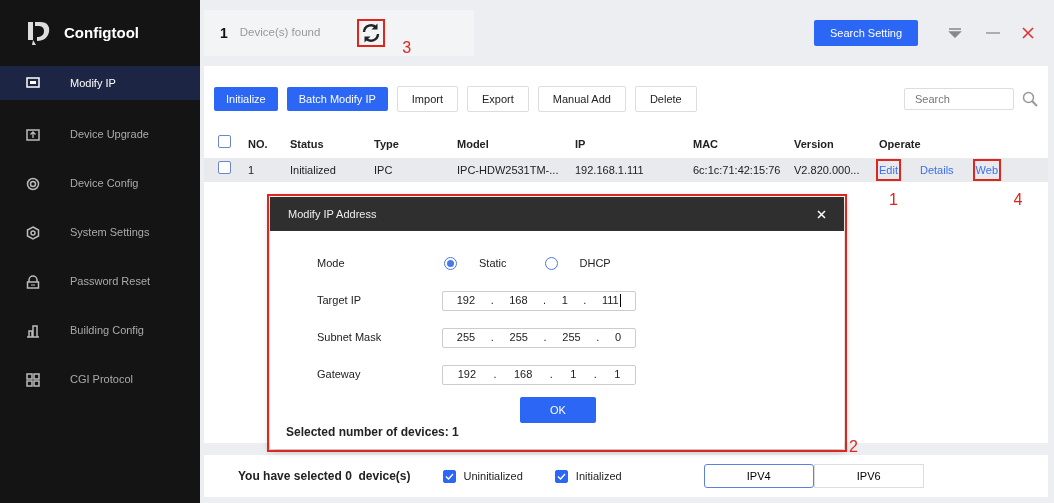 The image size is (1054, 503). What do you see at coordinates (936, 170) in the screenshot?
I see `action-link: Details` at bounding box center [936, 170].